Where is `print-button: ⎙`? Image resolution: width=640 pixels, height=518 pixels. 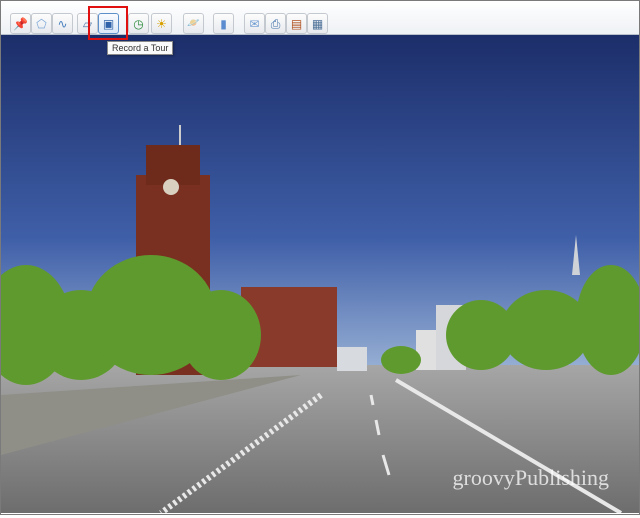 print-button: ⎙ is located at coordinates (275, 23).